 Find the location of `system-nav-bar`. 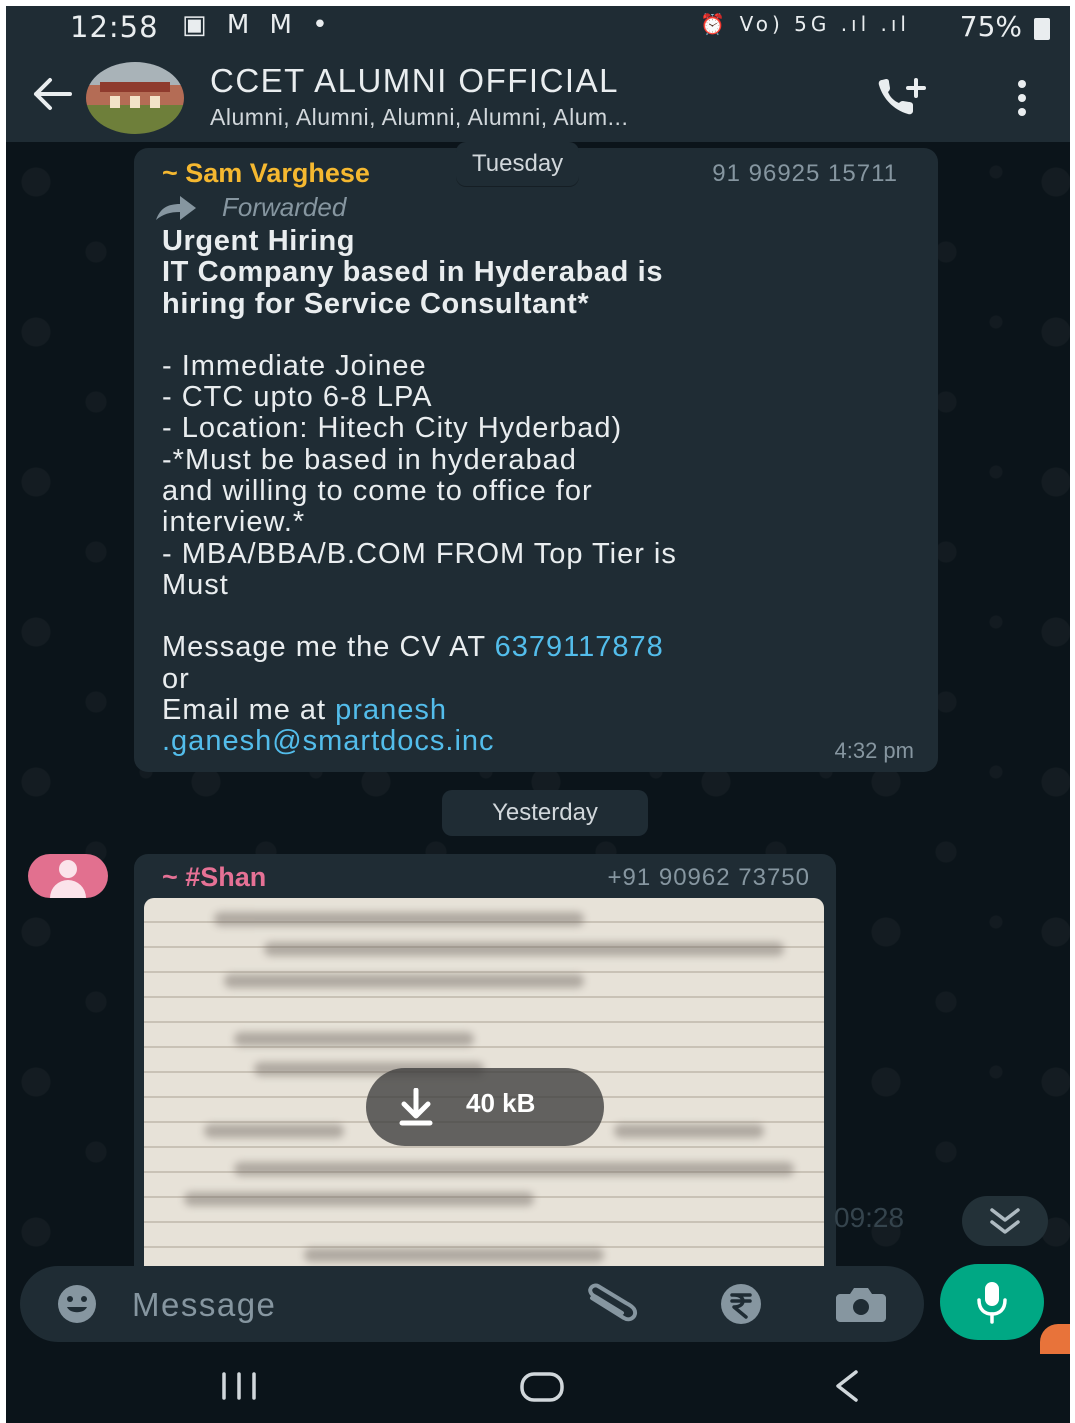

system-nav-bar is located at coordinates (538, 1389).